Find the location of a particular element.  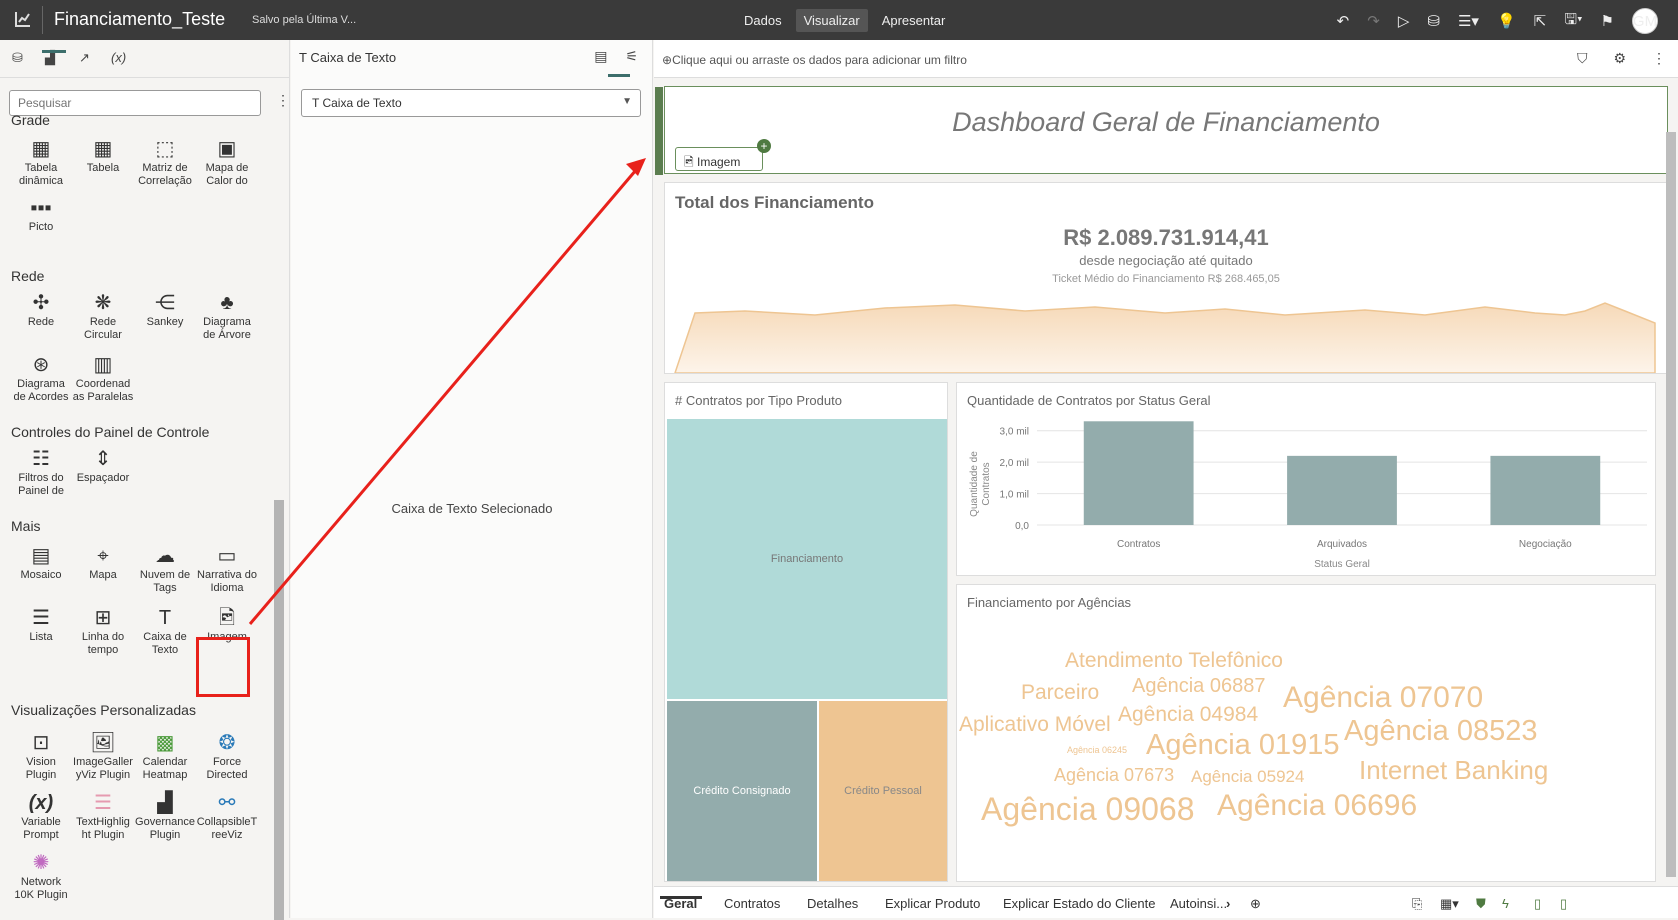

canvas-tab-detalhes: Detalhes is located at coordinates (832, 903).